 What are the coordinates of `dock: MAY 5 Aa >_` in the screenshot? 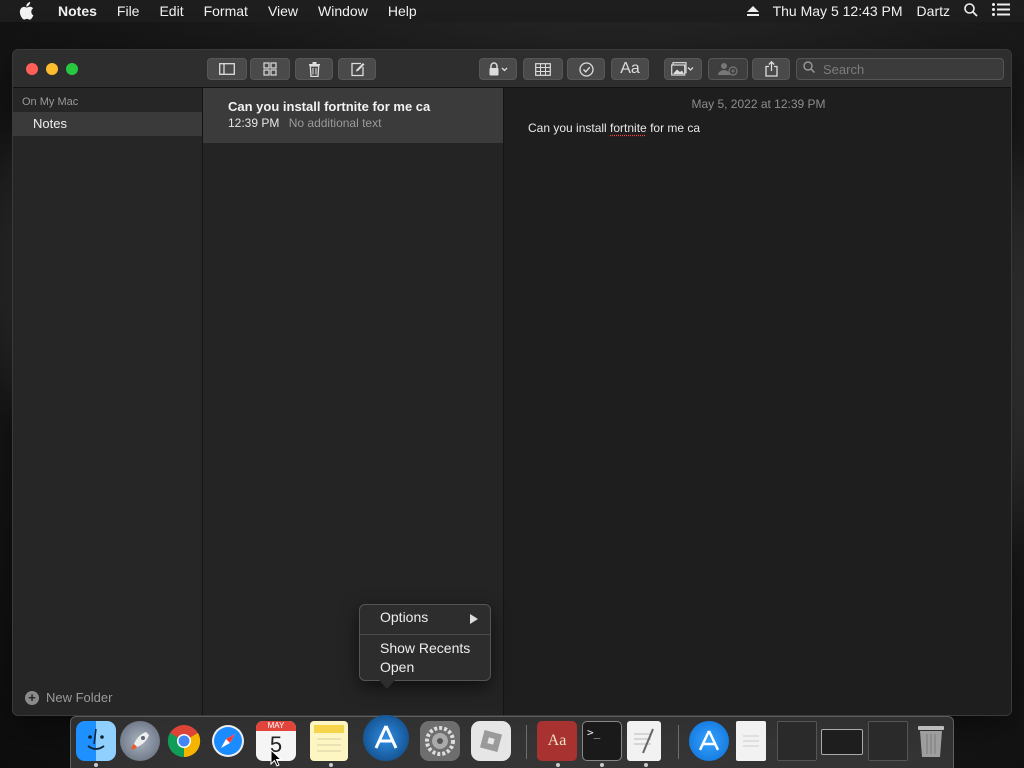 It's located at (512, 741).